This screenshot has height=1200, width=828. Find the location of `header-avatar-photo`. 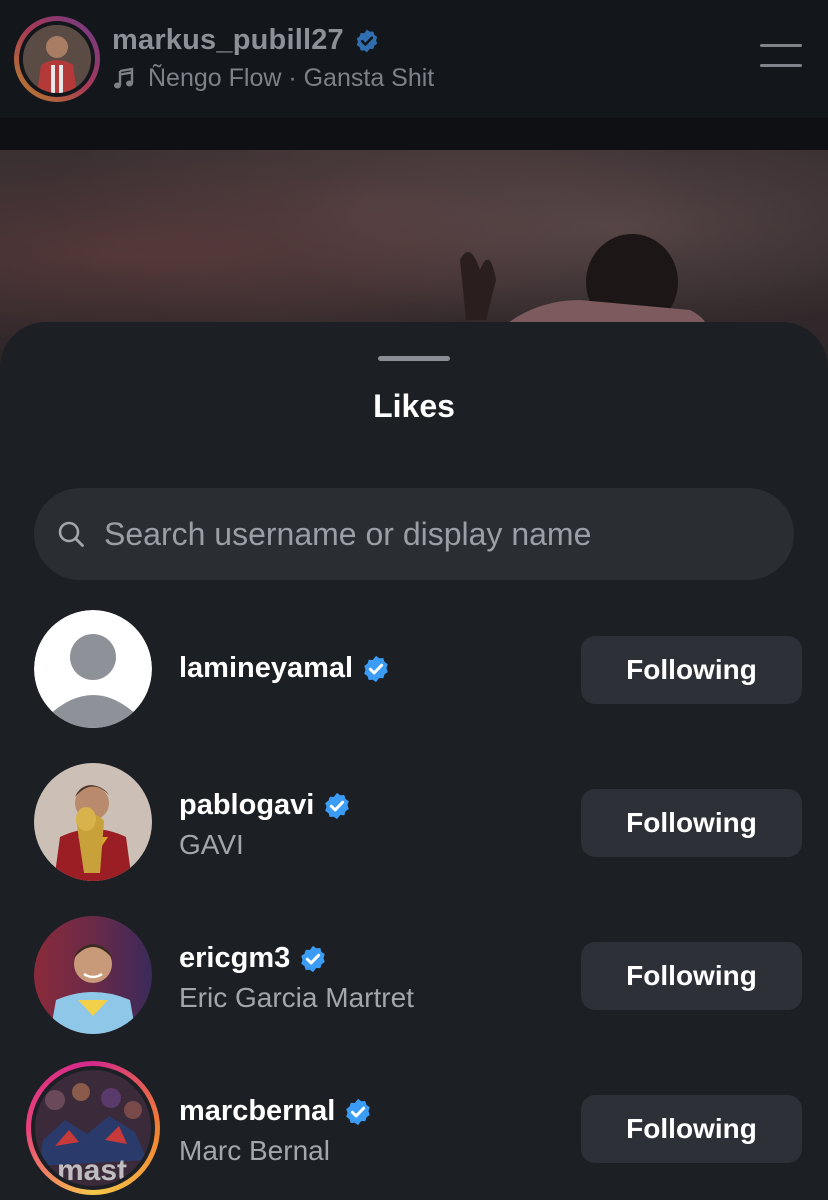

header-avatar-photo is located at coordinates (57, 59).